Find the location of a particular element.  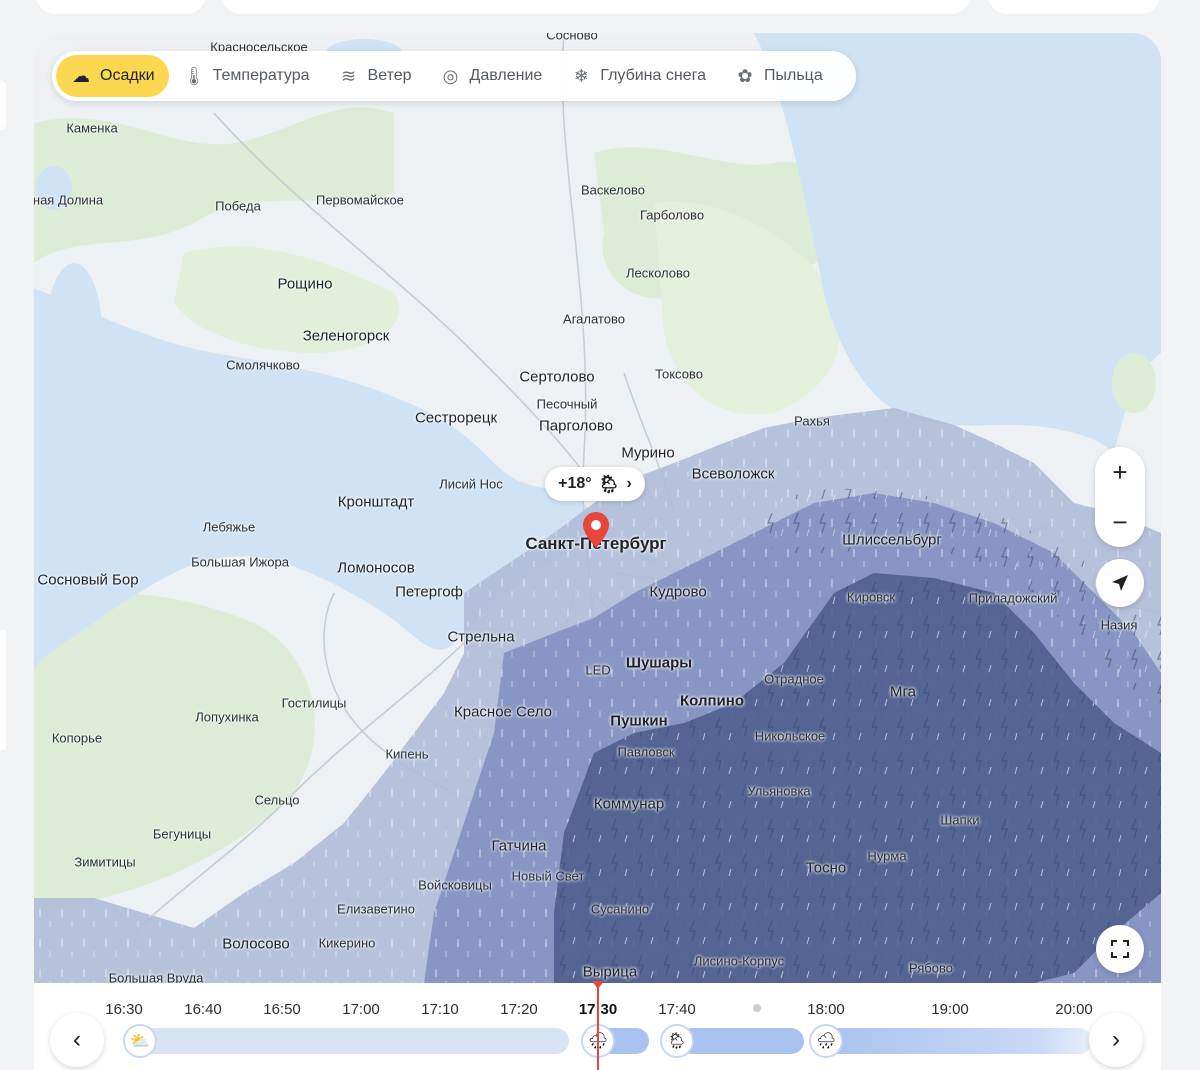

place-label: Агалатово is located at coordinates (594, 319).